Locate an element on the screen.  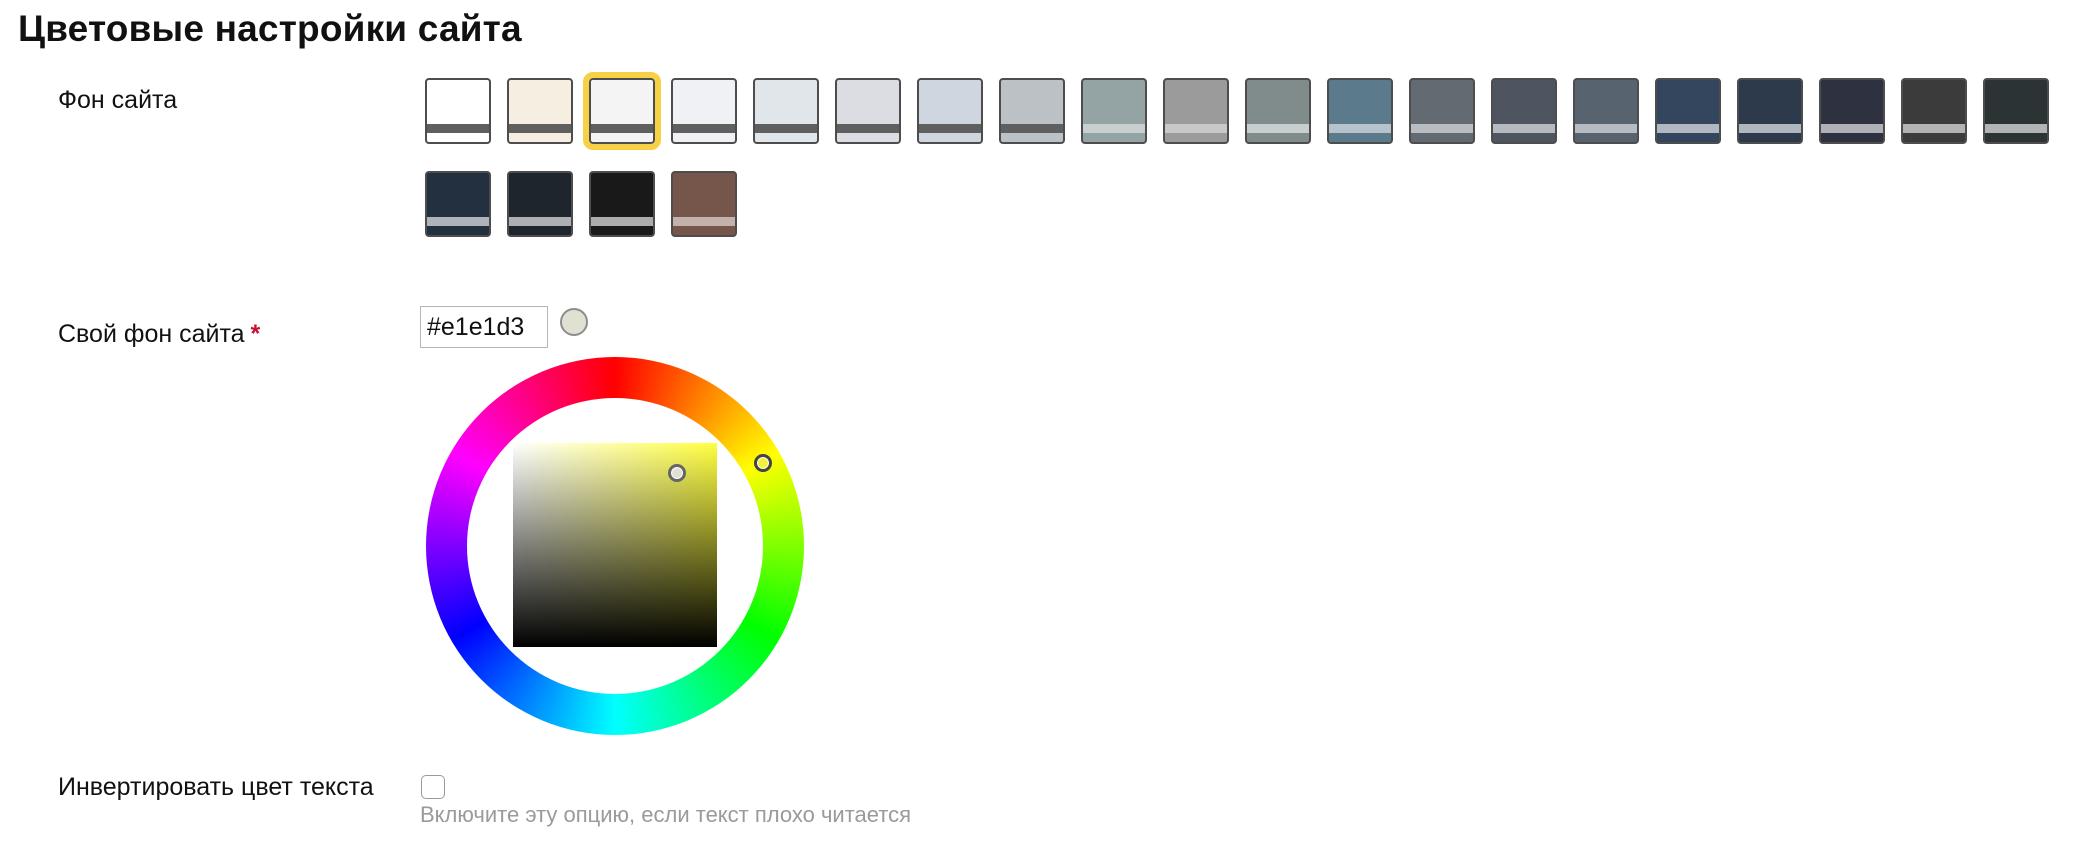
invert-text-checkbox is located at coordinates (433, 787).